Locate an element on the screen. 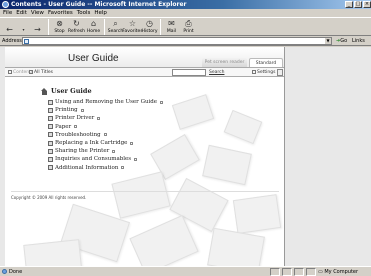 The image size is (371, 276). nav-all-titles: All Titles is located at coordinates (41, 72).